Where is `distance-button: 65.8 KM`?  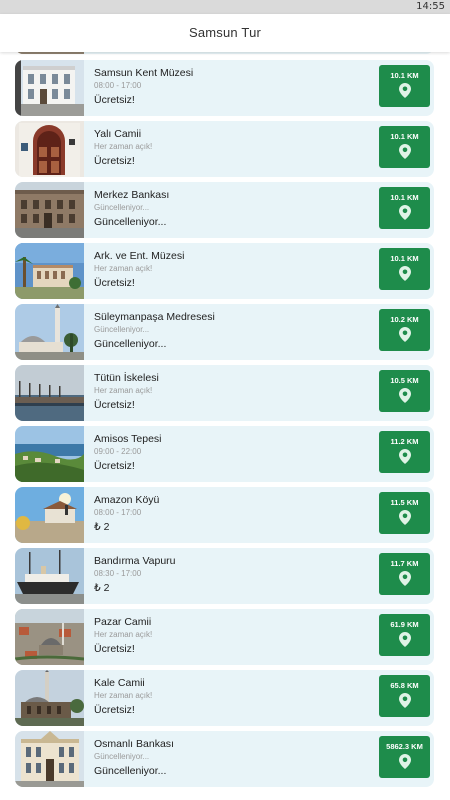
distance-button: 65.8 KM is located at coordinates (404, 696).